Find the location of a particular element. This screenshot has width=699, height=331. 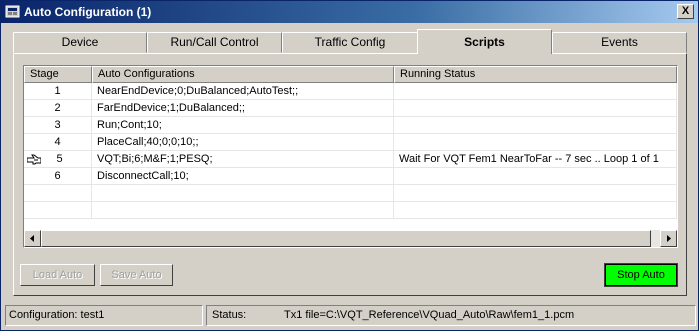

load-auto-button: Load Auto is located at coordinates (57, 275).